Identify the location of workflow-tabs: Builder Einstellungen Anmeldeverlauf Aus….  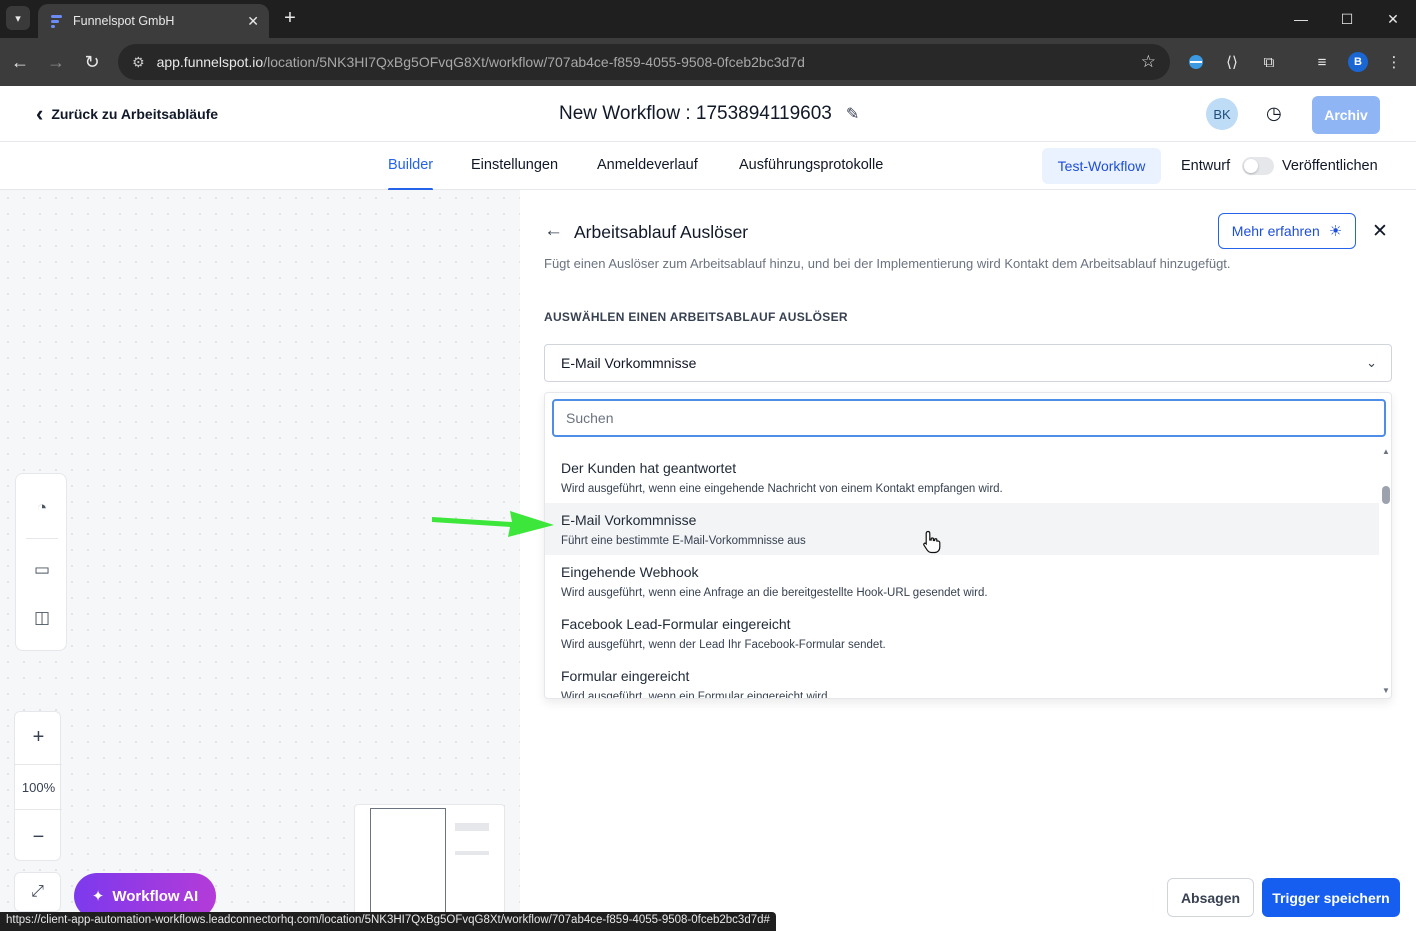
(708, 166).